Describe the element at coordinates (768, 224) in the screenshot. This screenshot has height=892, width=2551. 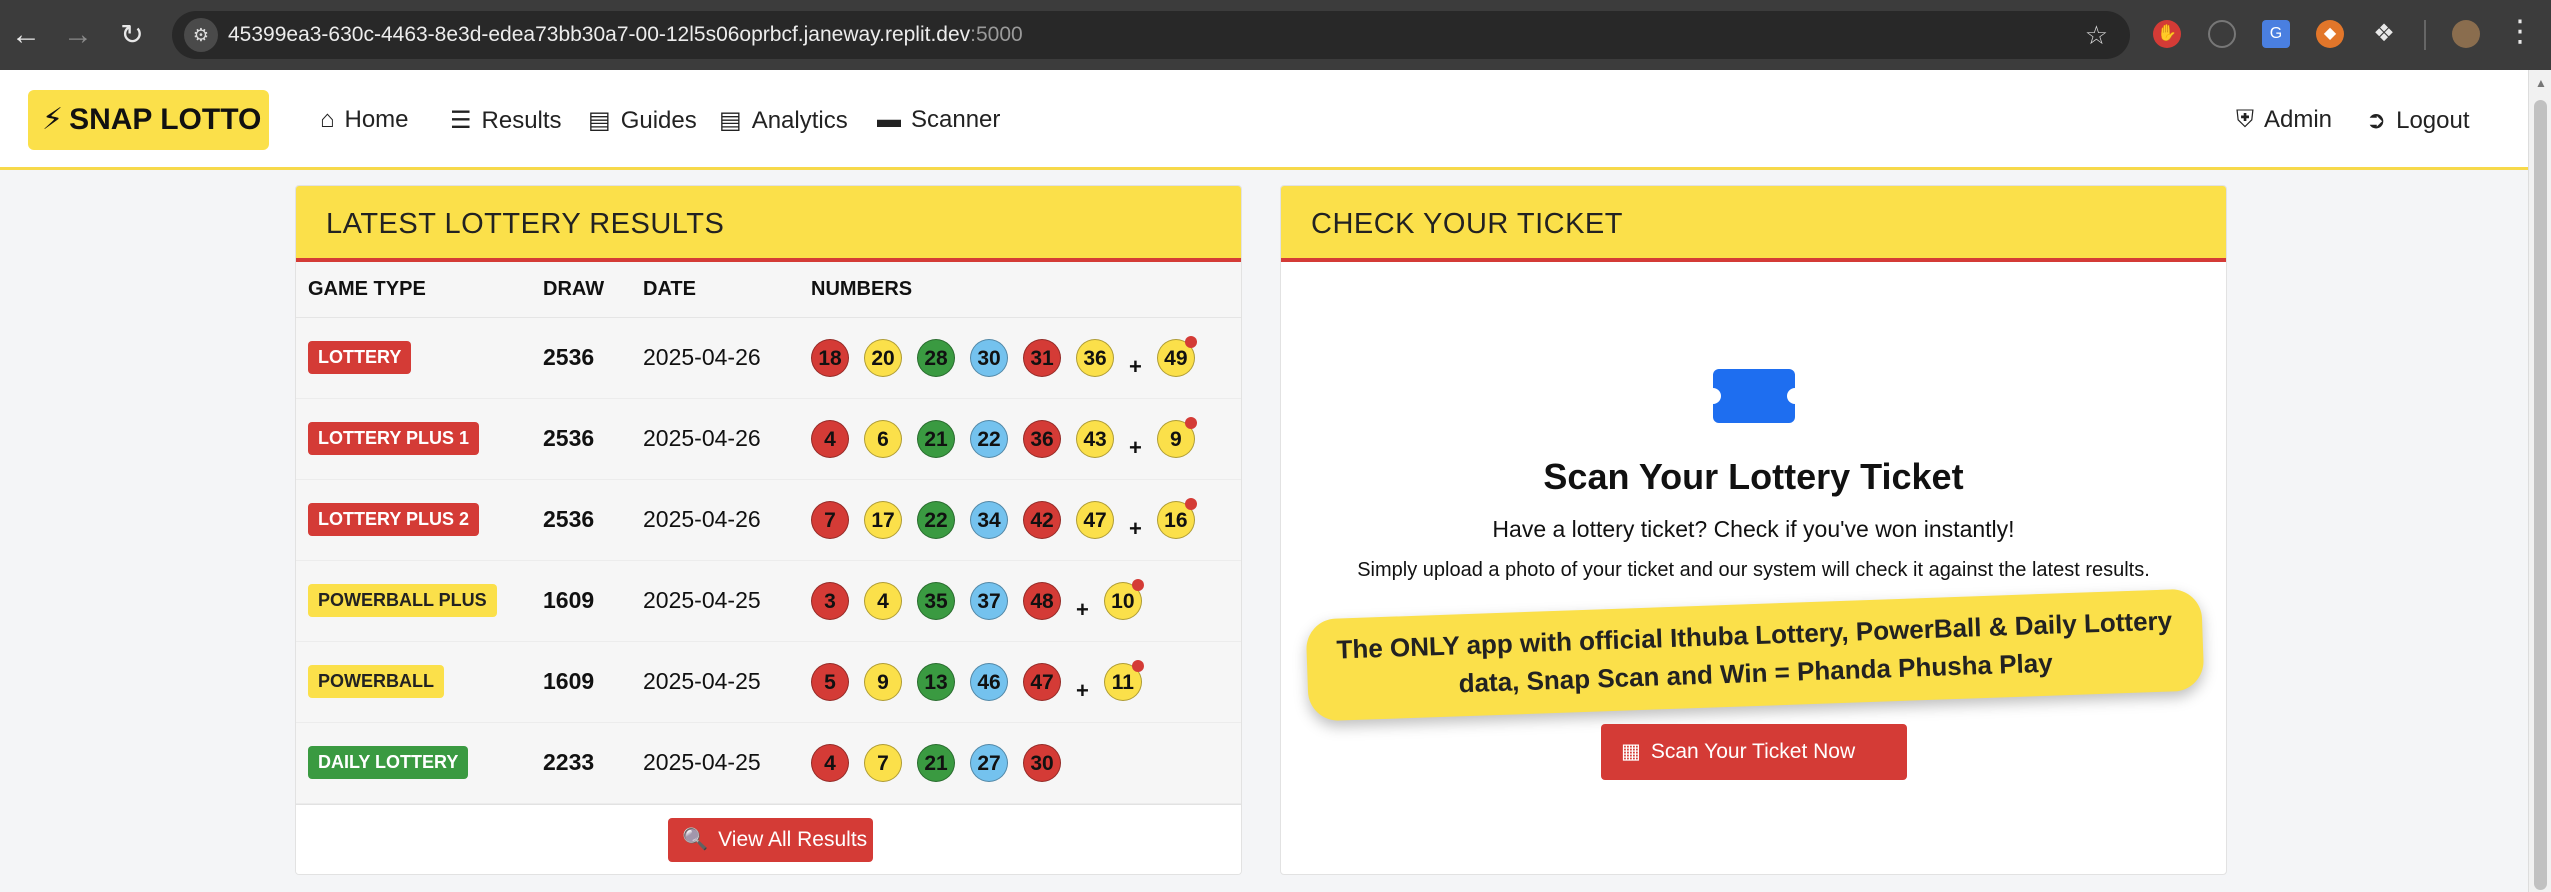
I see `results-card-title: LATEST LOTTERY RESULTS` at that location.